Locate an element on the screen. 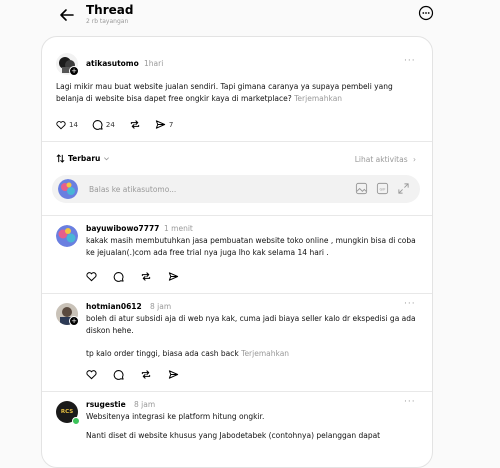  sort-icon is located at coordinates (60, 158).